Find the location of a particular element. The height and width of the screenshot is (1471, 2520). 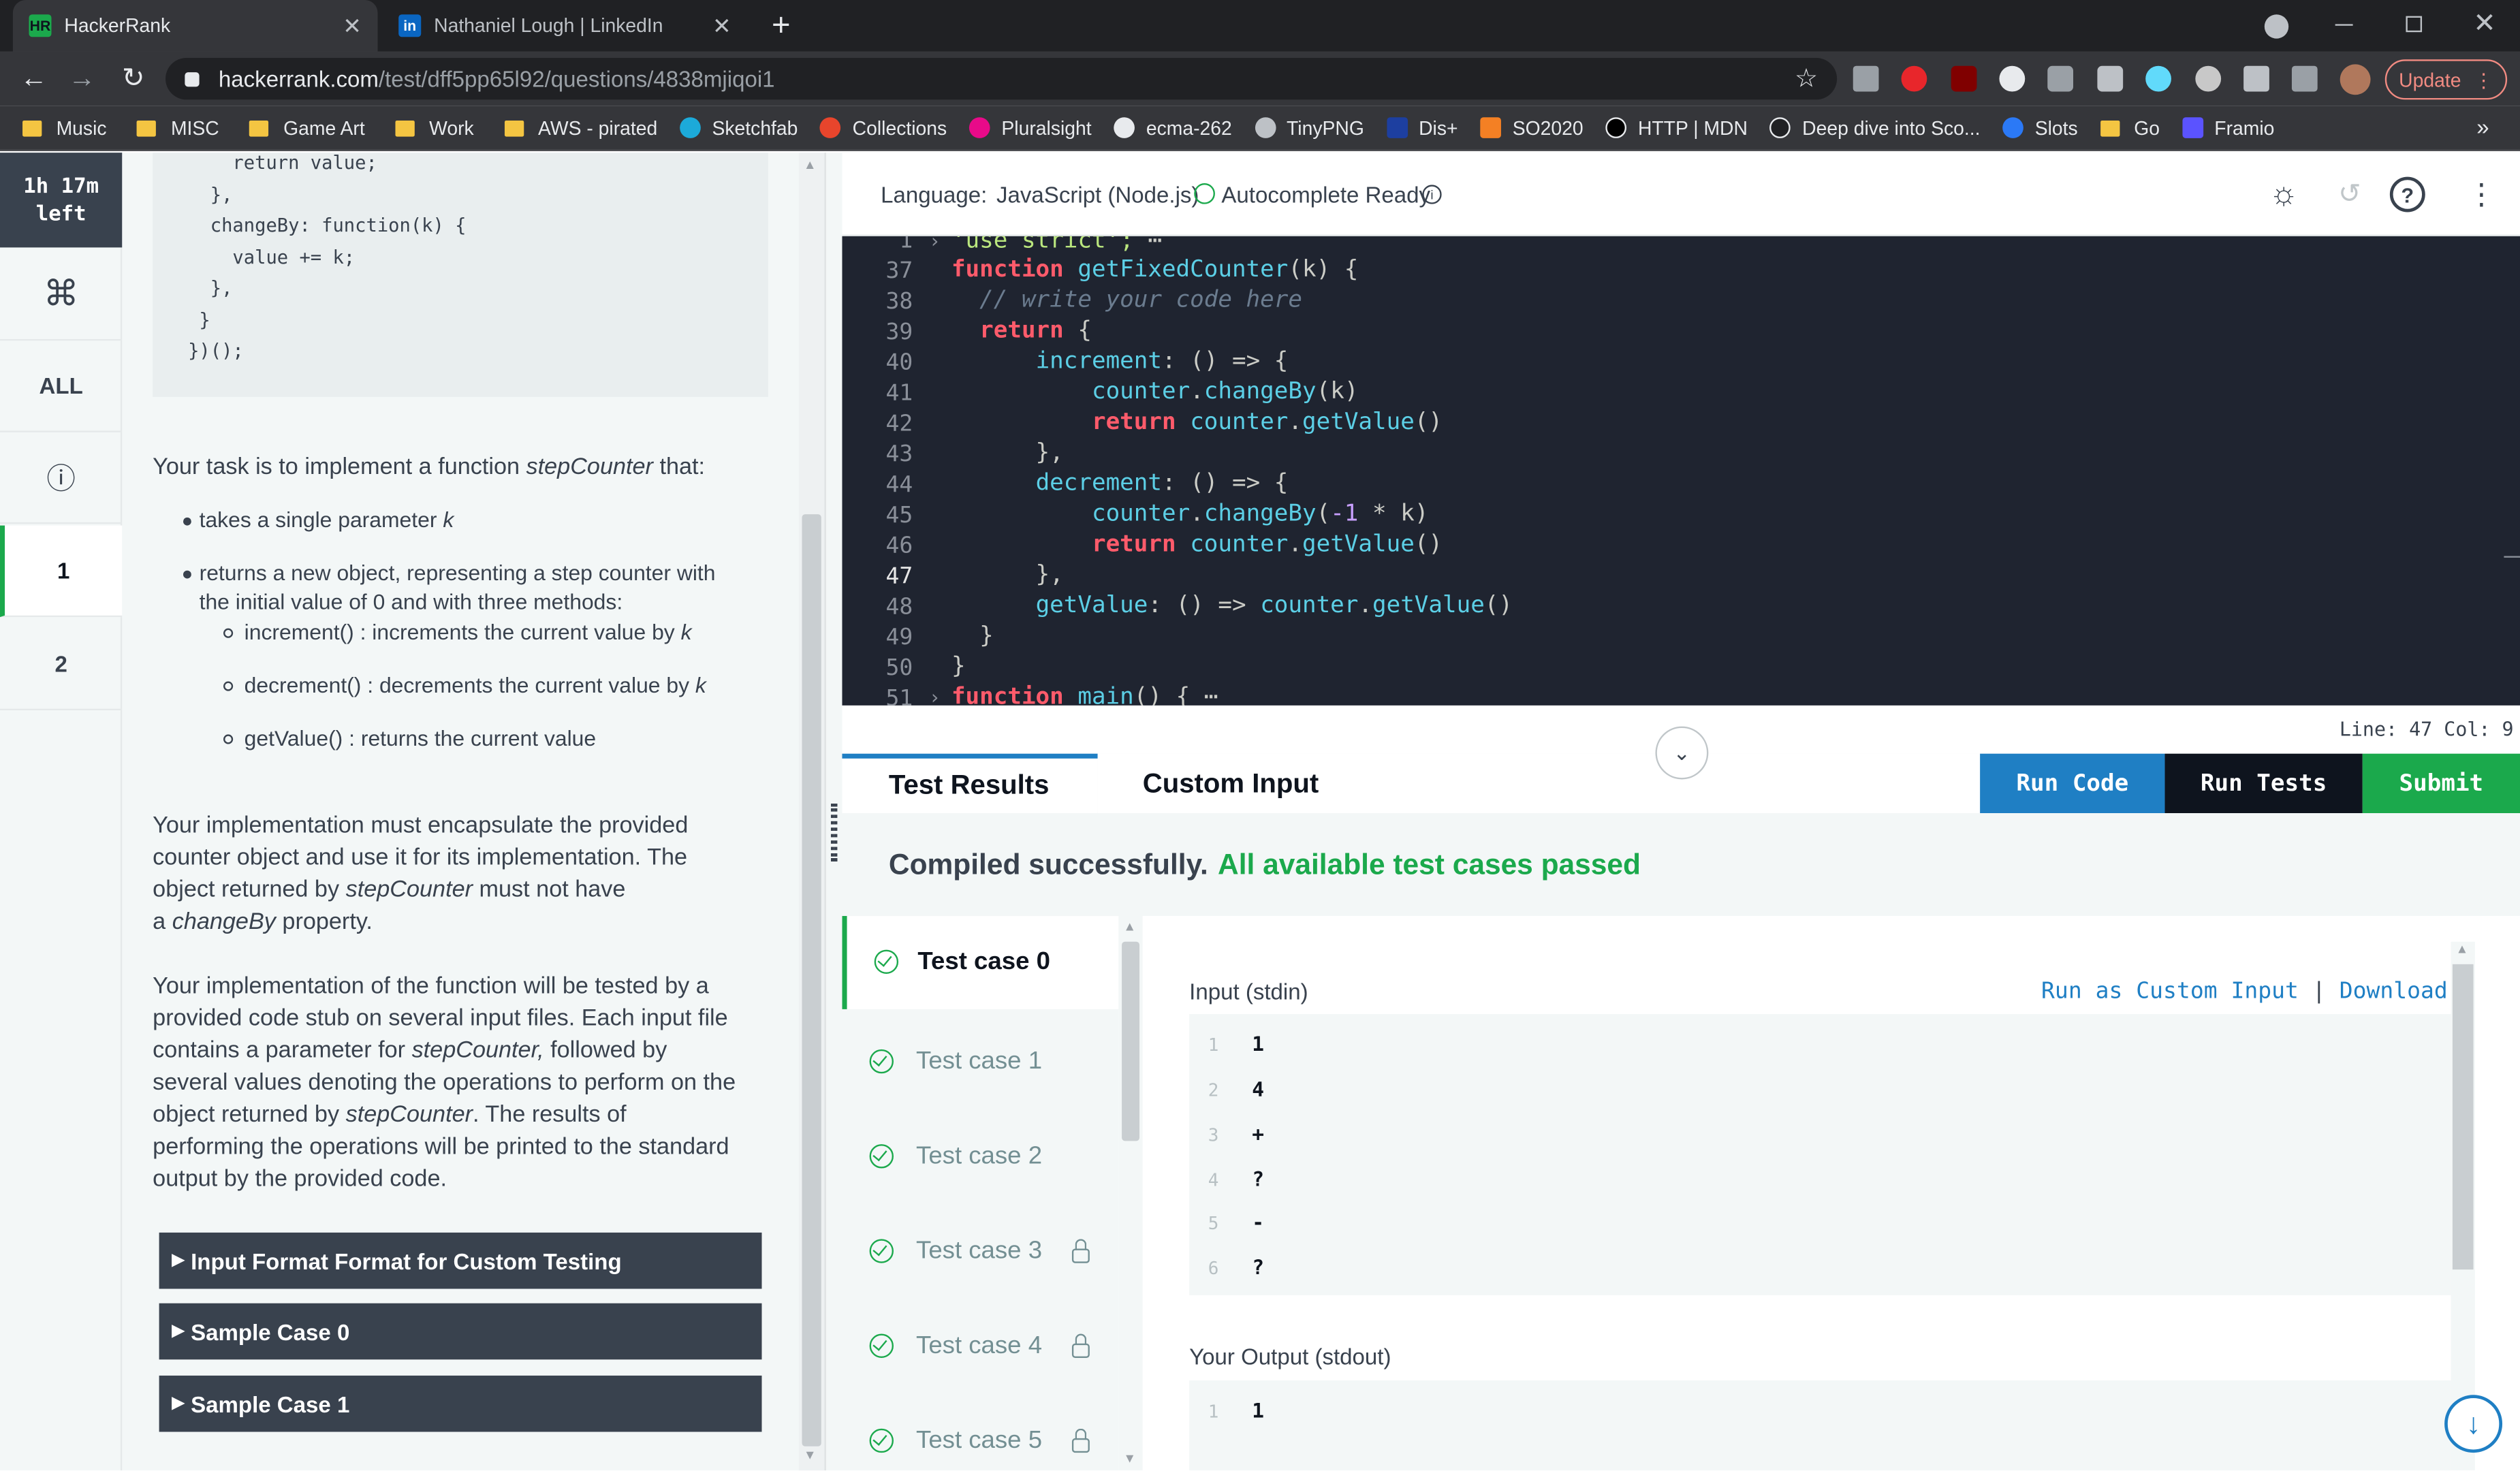

theme-sun-icon: ☼ is located at coordinates (2283, 194).